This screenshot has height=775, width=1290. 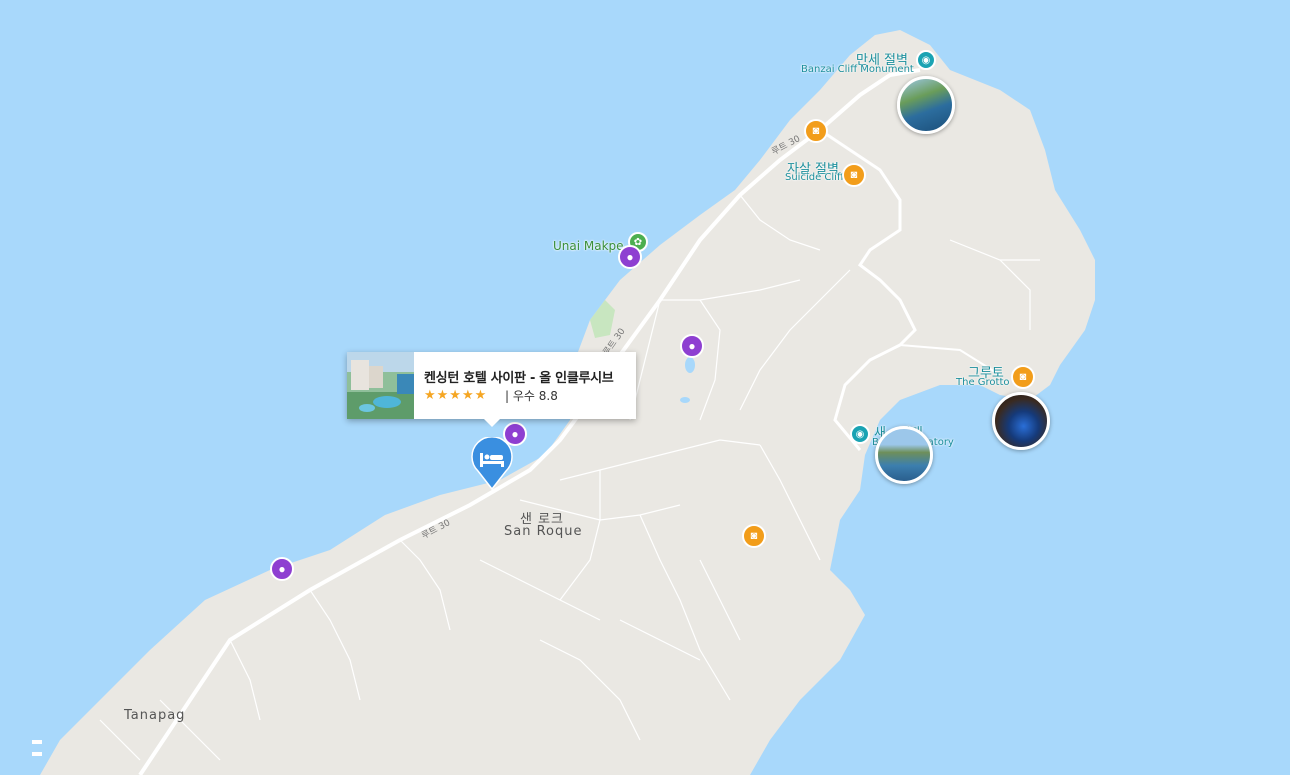 I want to click on grotto-label-en: The Grotto, so click(x=983, y=382).